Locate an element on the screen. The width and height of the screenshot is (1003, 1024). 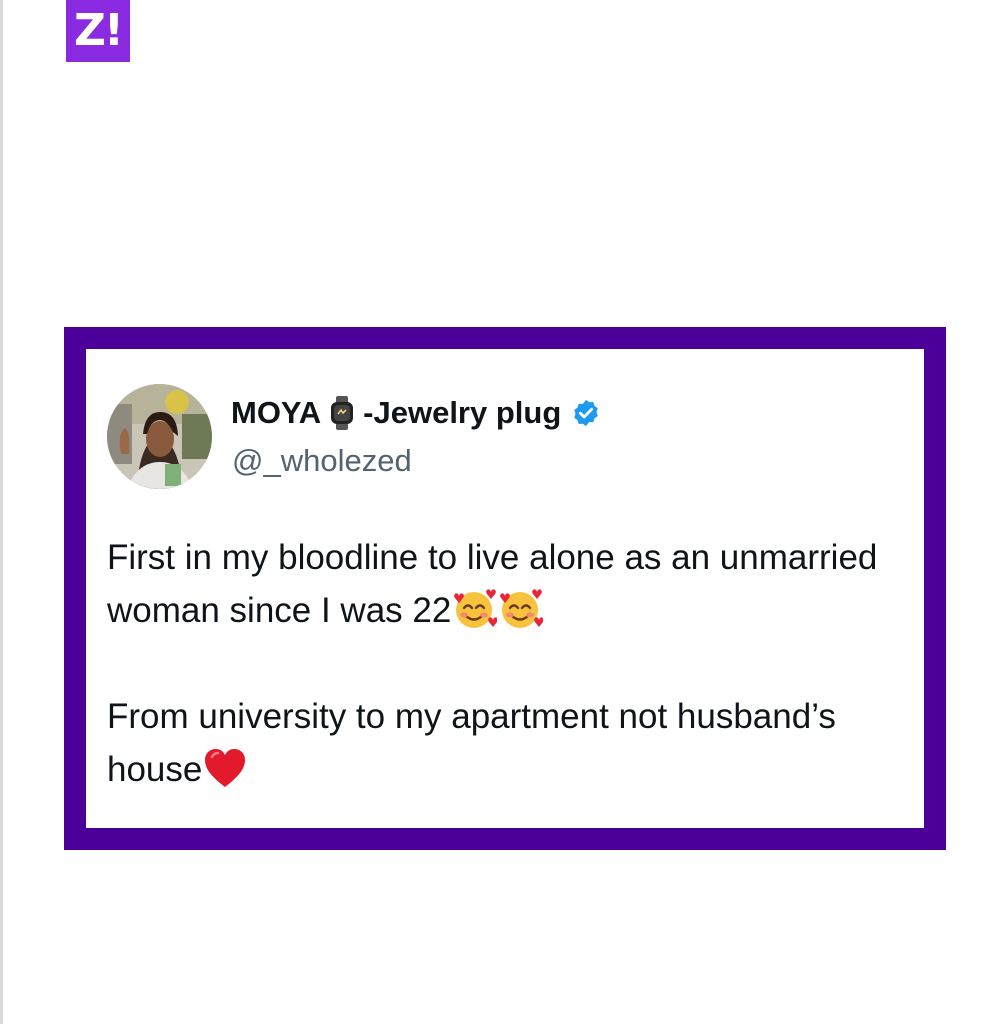
watch-icon is located at coordinates (342, 413).